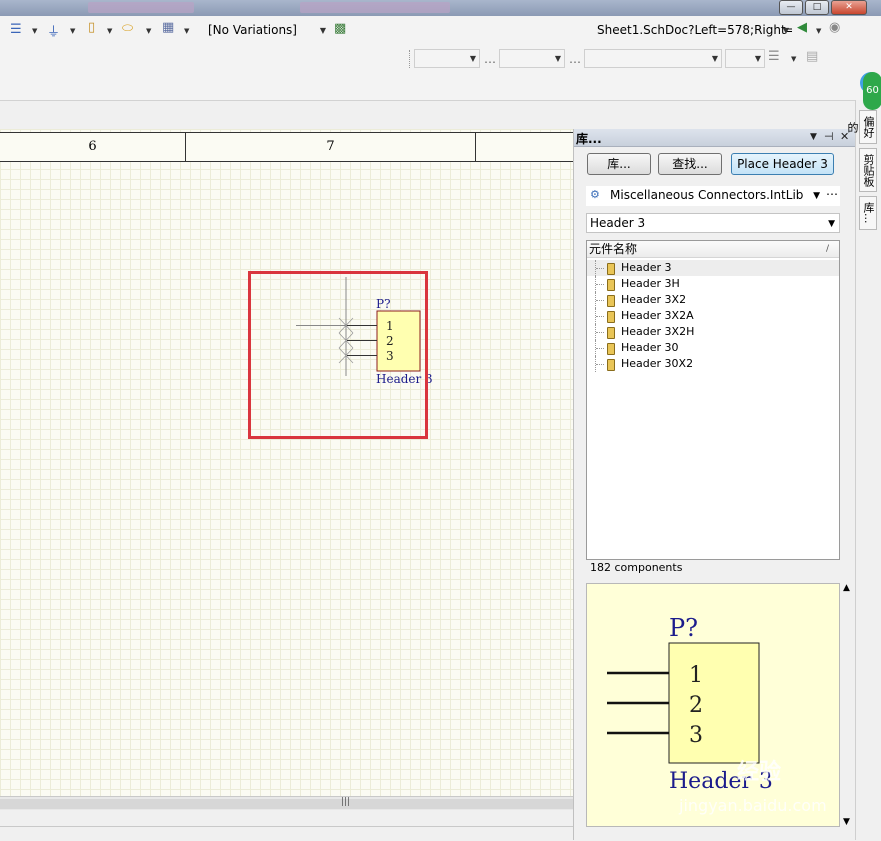 This screenshot has width=881, height=841. I want to click on list-item-label: Header 3X2A, so click(657, 315).